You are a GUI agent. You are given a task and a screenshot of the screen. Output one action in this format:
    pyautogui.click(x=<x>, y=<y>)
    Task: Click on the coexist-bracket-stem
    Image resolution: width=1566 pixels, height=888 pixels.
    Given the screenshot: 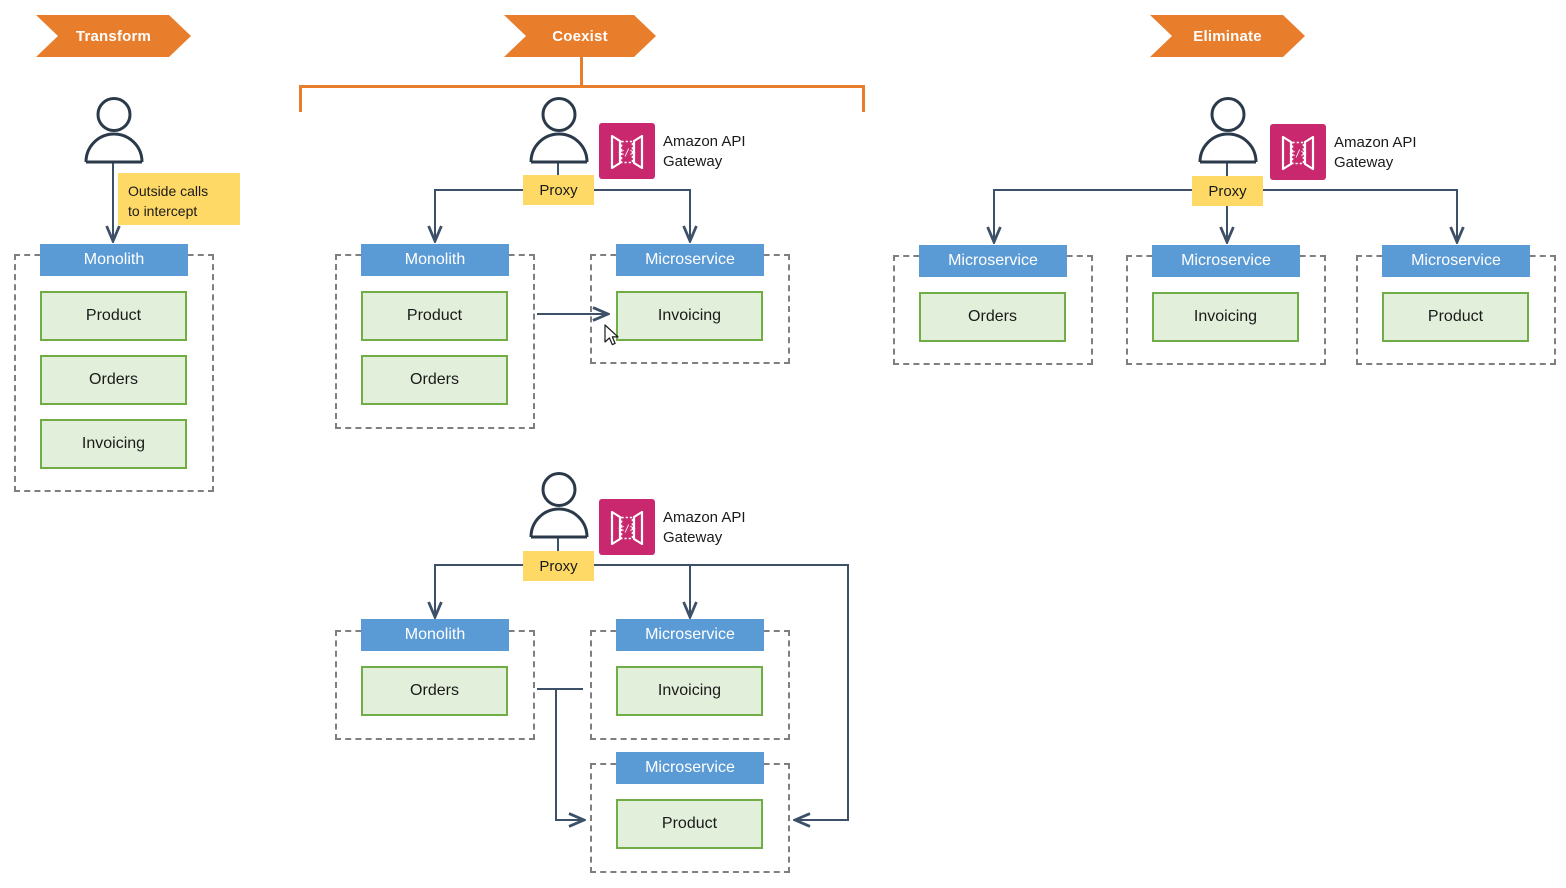 What is the action you would take?
    pyautogui.click(x=581, y=72)
    